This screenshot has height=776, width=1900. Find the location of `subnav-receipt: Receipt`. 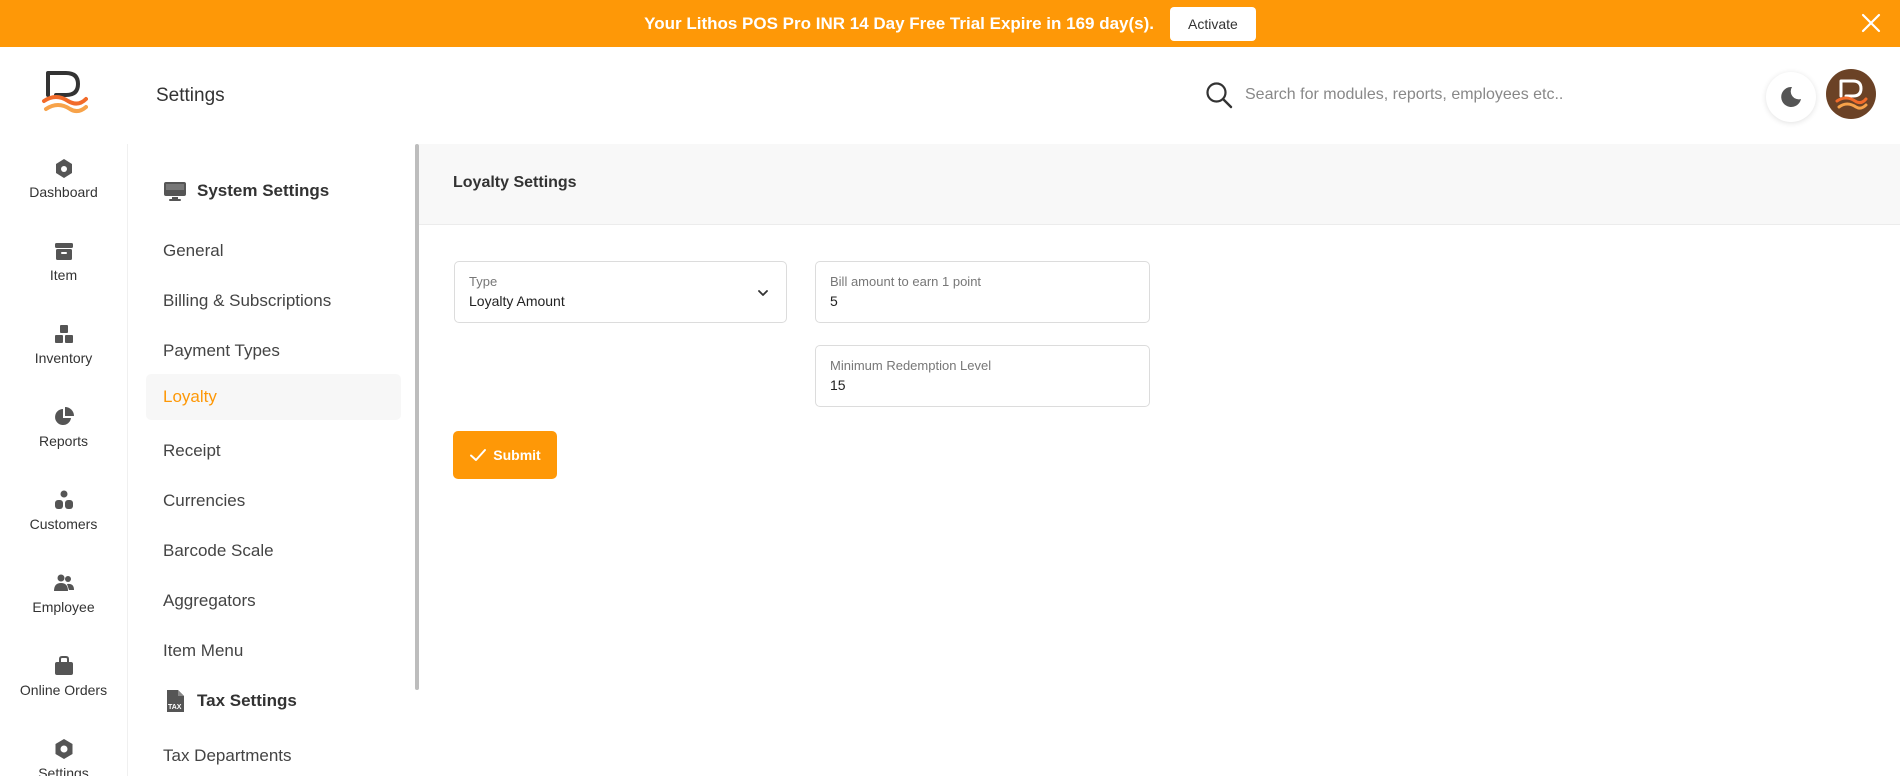

subnav-receipt: Receipt is located at coordinates (273, 451).